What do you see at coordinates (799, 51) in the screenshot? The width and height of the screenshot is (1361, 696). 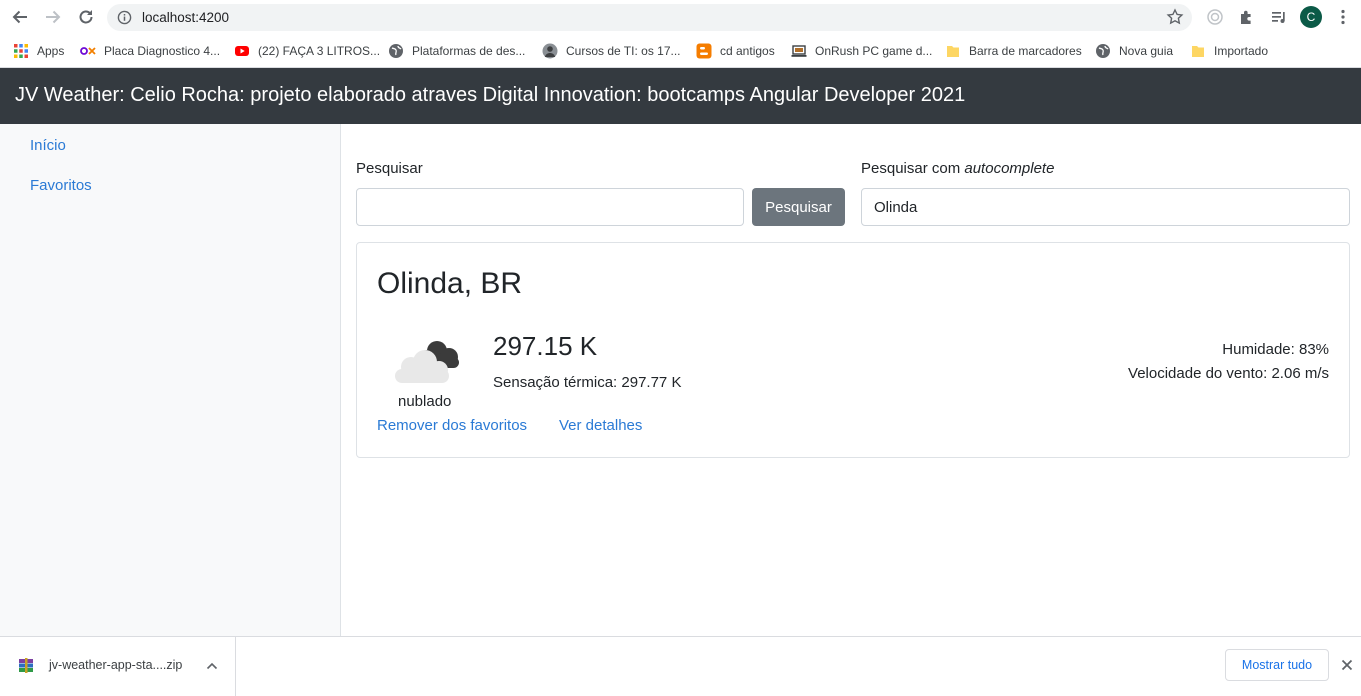 I see `laptop-icon` at bounding box center [799, 51].